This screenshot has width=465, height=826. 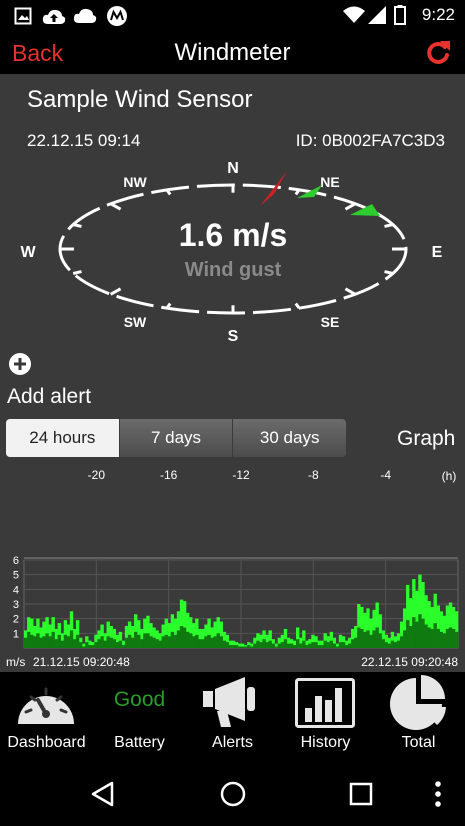 What do you see at coordinates (289, 438) in the screenshot?
I see `tab-30-days: 30 days` at bounding box center [289, 438].